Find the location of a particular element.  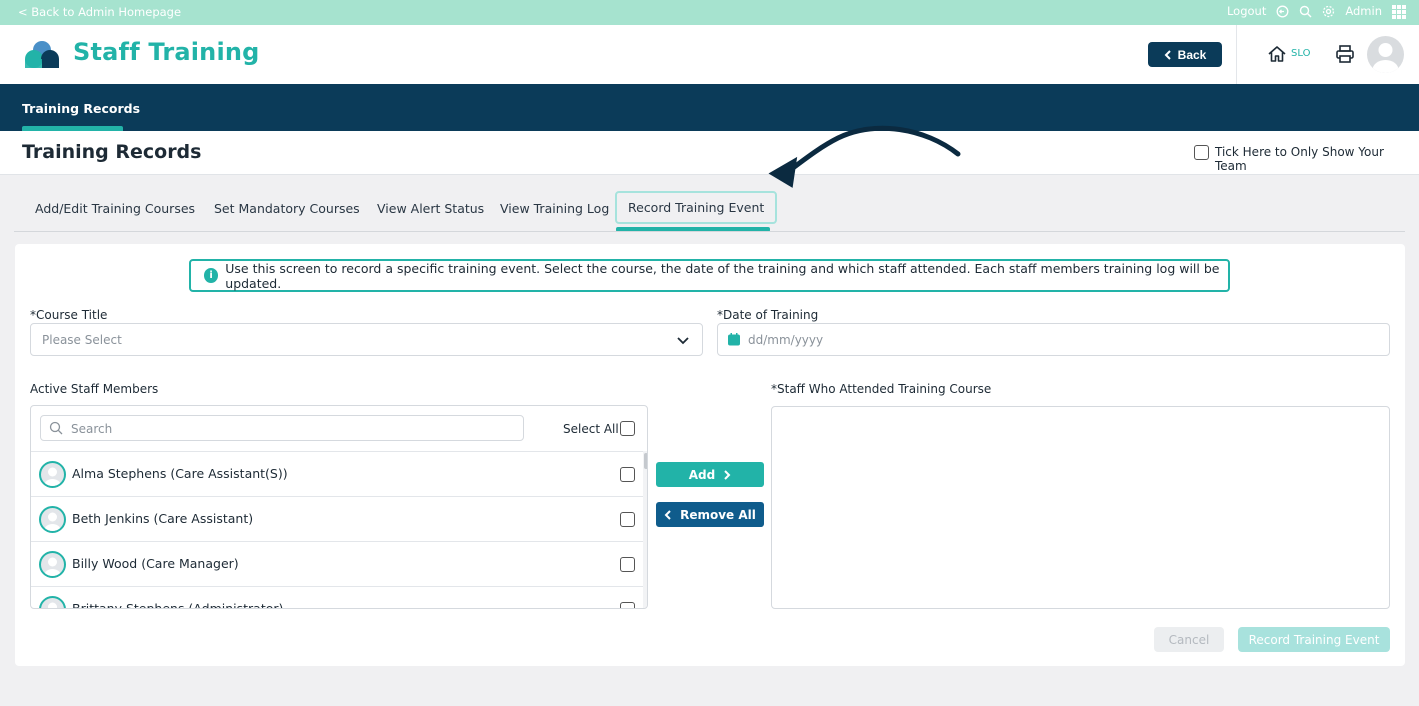

staff-row: Brittany Stephens (Administrator) is located at coordinates (337, 597).